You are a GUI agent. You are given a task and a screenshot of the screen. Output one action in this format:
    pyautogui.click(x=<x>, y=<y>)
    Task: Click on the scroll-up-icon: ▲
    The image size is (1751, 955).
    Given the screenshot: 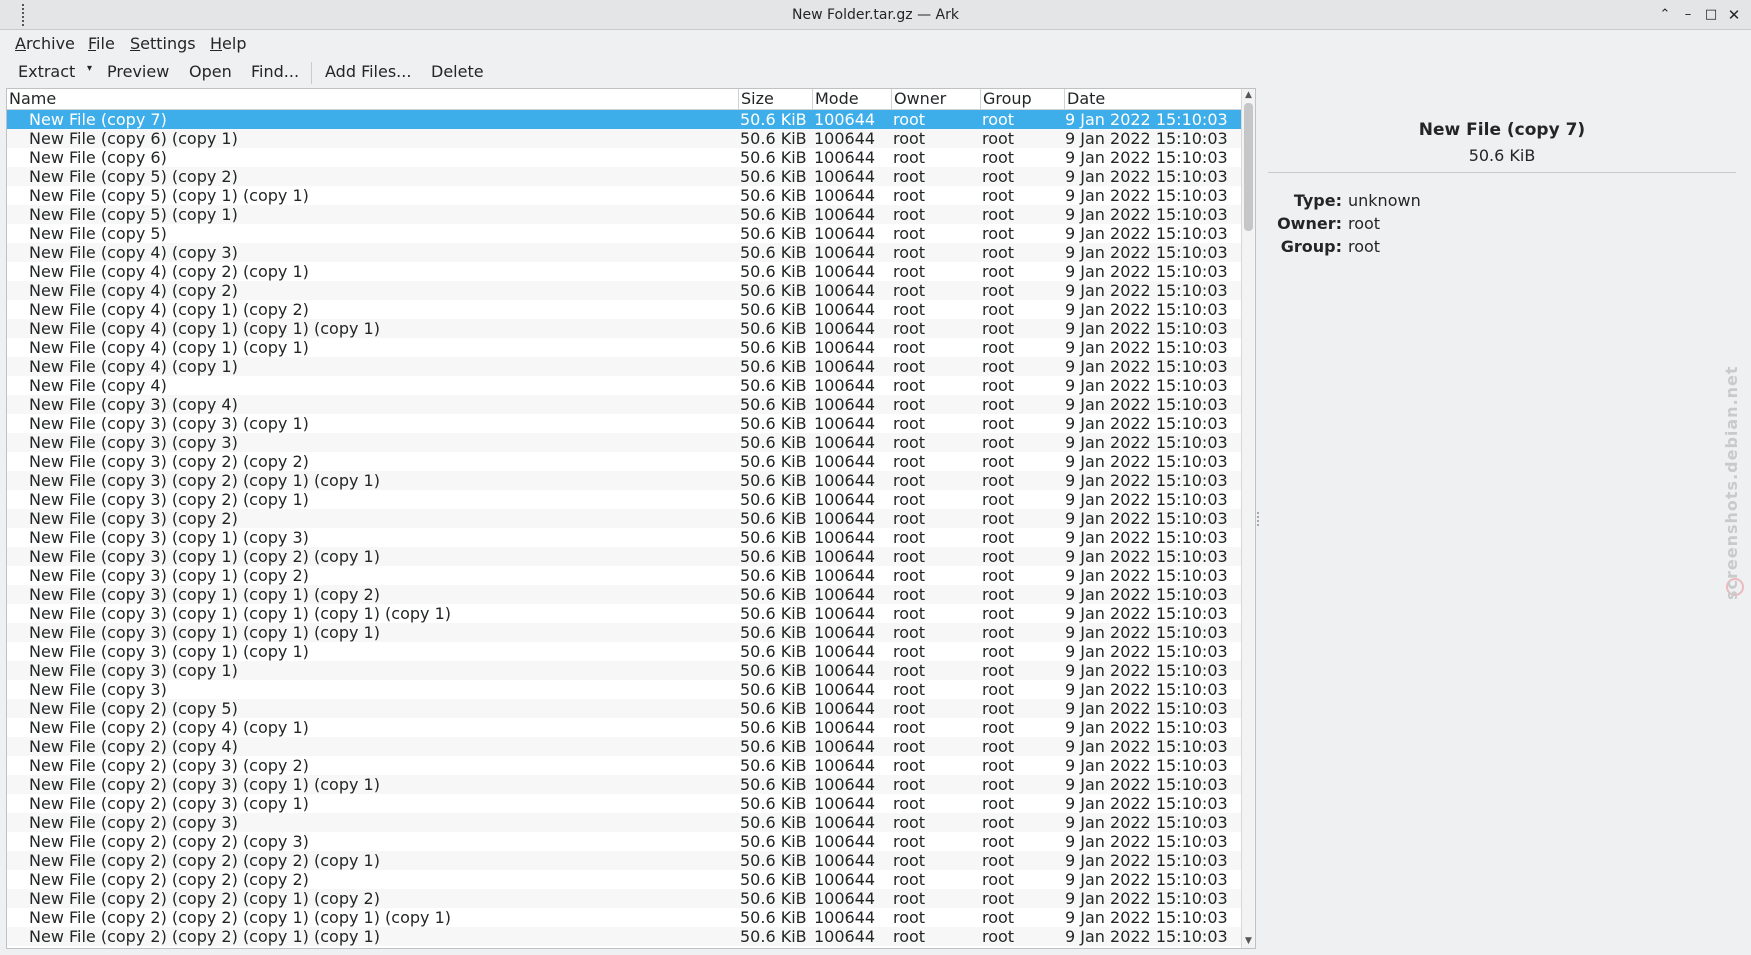 What is the action you would take?
    pyautogui.click(x=1248, y=95)
    